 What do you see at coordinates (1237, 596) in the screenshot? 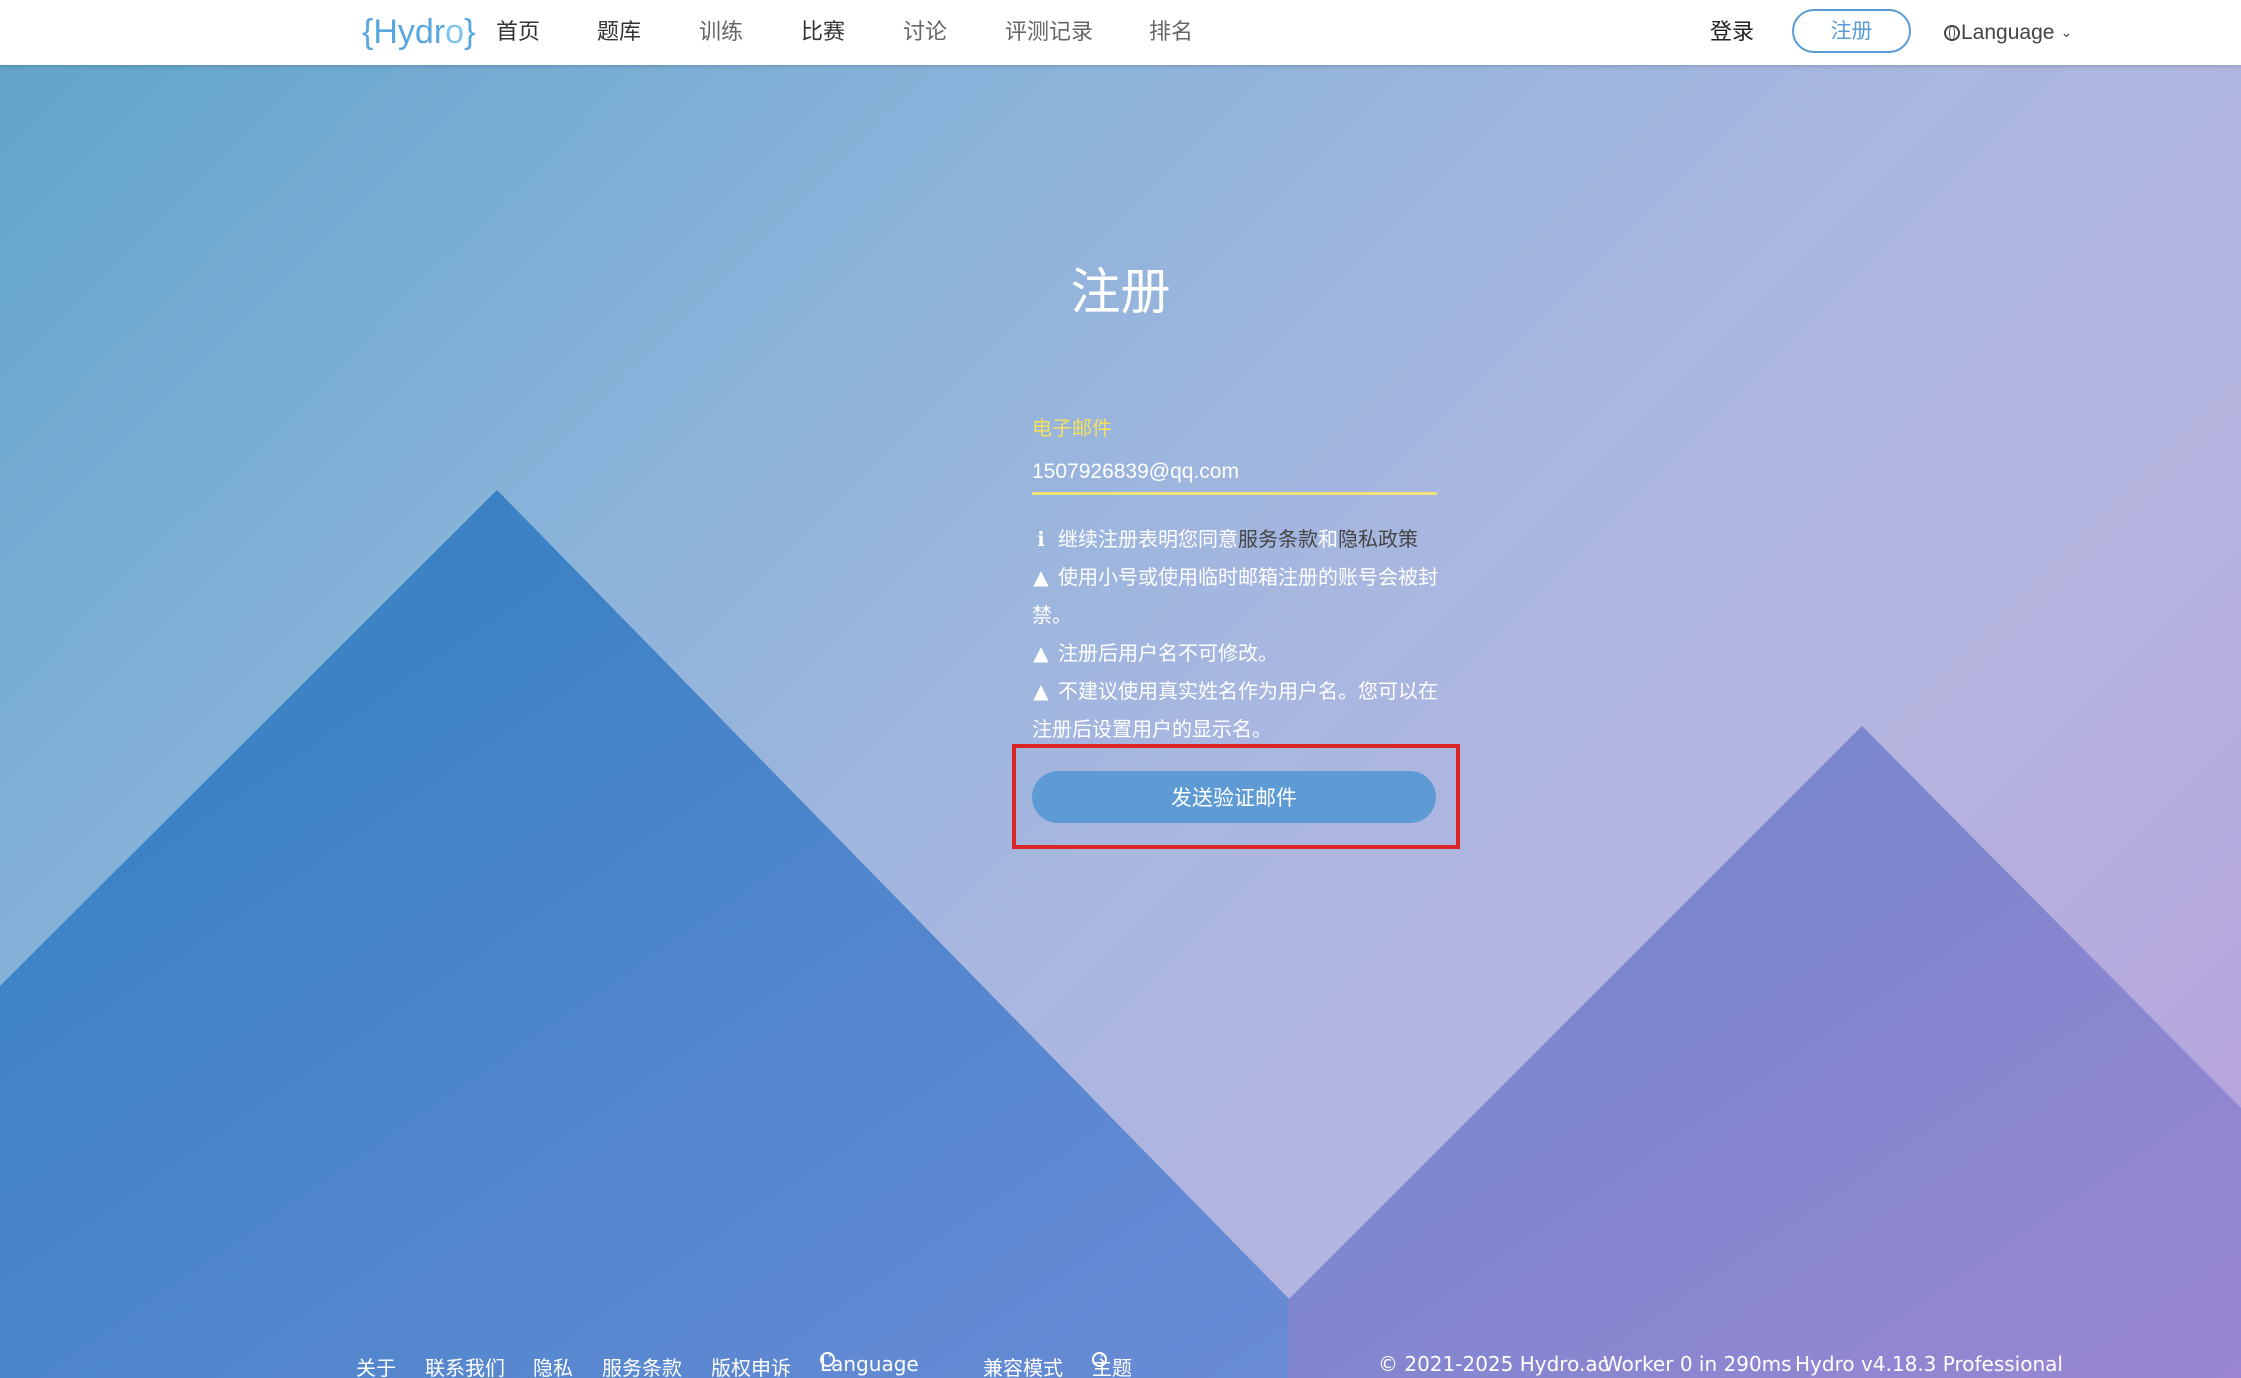
I see `warning-note: ▲ 使用小号或使用临时邮箱注册的账号会被封禁。` at bounding box center [1237, 596].